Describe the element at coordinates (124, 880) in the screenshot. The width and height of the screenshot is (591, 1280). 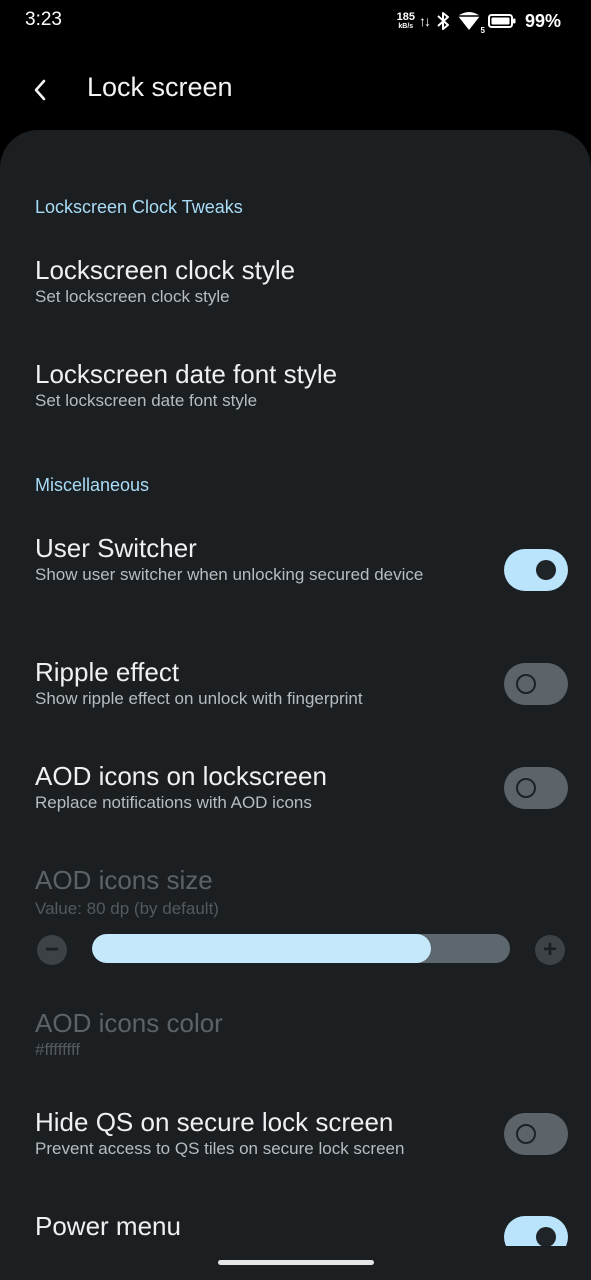
I see `pref-title: AOD icons size` at that location.